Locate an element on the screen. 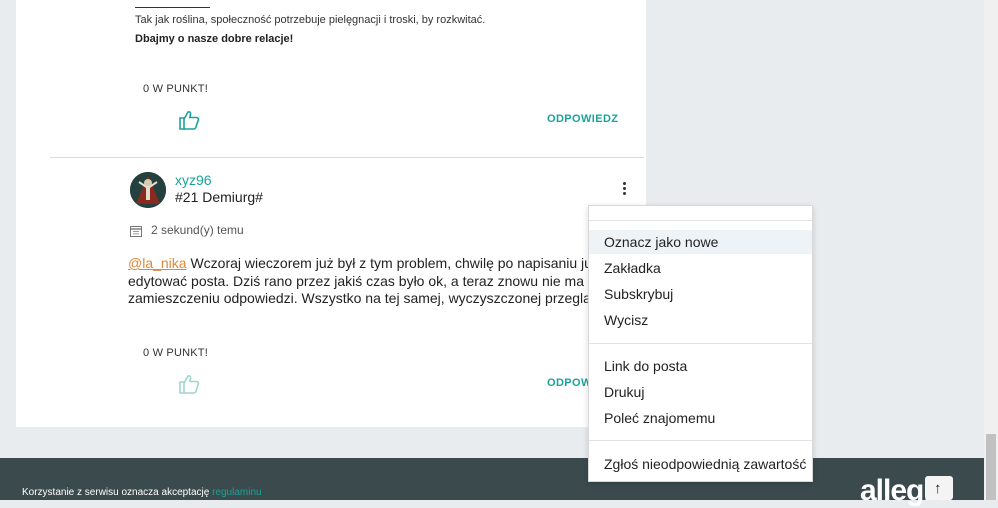 This screenshot has width=998, height=508. post-divider is located at coordinates (347, 157).